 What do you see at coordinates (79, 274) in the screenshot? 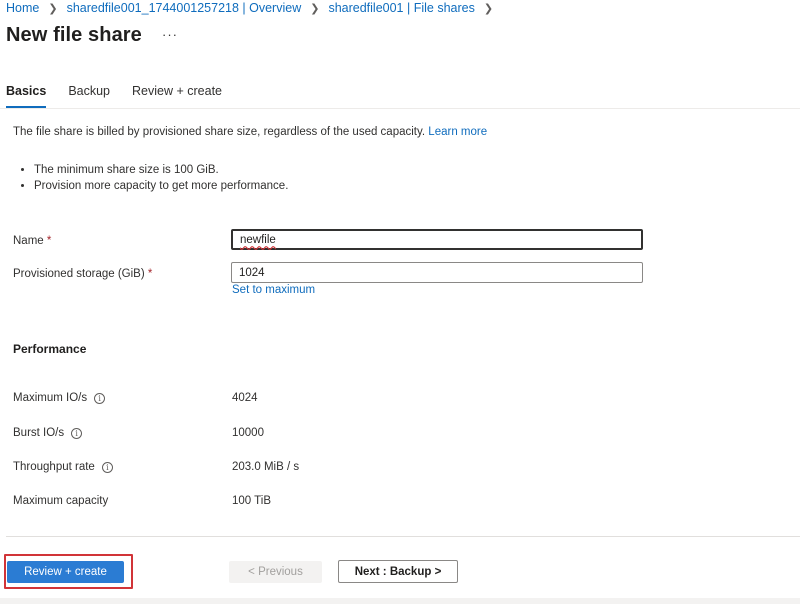
I see `storage-label-text: Provisioned storage (GiB)` at bounding box center [79, 274].